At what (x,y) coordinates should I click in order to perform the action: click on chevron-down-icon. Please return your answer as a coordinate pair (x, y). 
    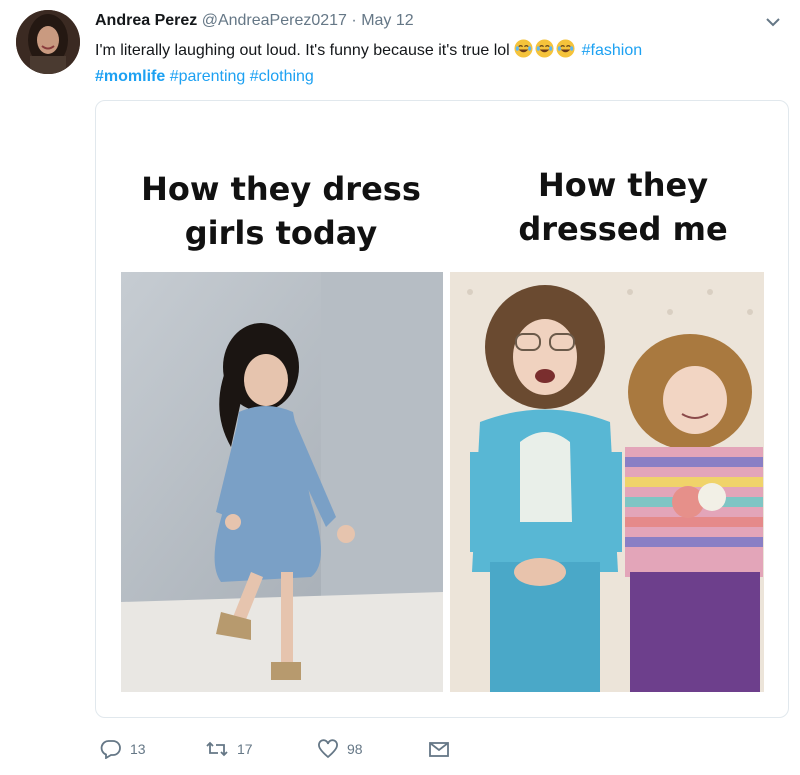
    Looking at the image, I should click on (773, 22).